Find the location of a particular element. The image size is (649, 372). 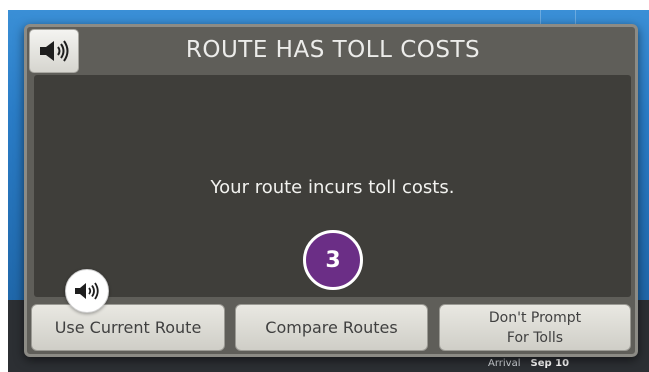

use-current-route-button: Use Current Route is located at coordinates (128, 327).